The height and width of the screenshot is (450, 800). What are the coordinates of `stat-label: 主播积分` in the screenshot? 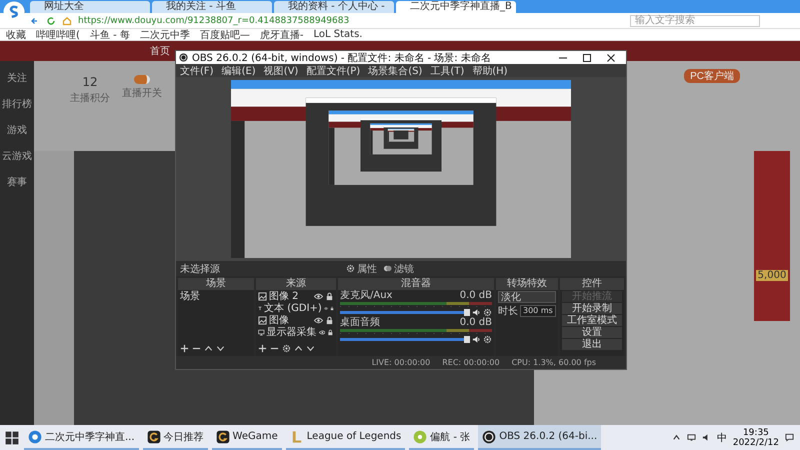 It's located at (90, 98).